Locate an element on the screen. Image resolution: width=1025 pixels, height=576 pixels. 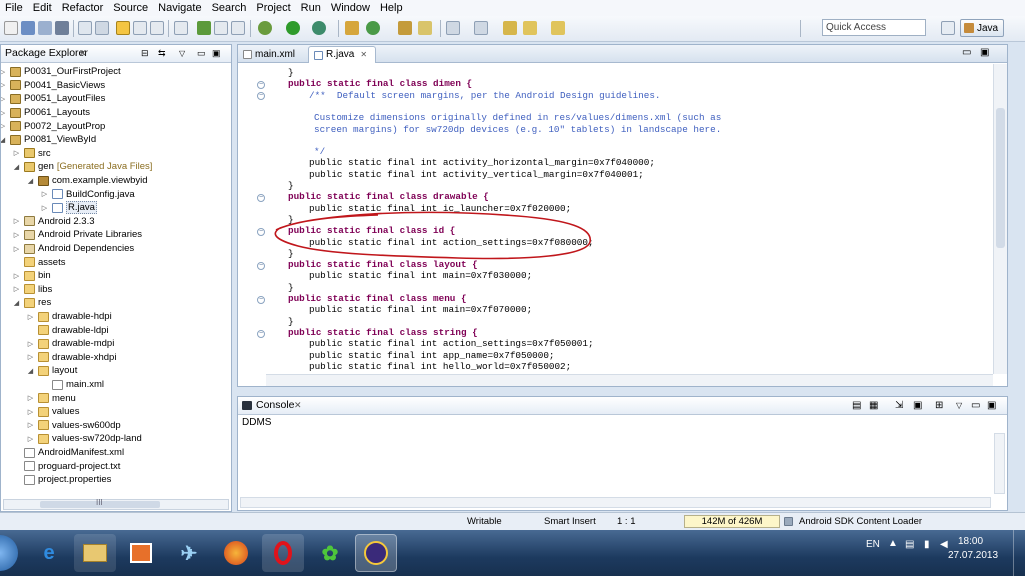
menu-source: Source is located at coordinates (130, 8).